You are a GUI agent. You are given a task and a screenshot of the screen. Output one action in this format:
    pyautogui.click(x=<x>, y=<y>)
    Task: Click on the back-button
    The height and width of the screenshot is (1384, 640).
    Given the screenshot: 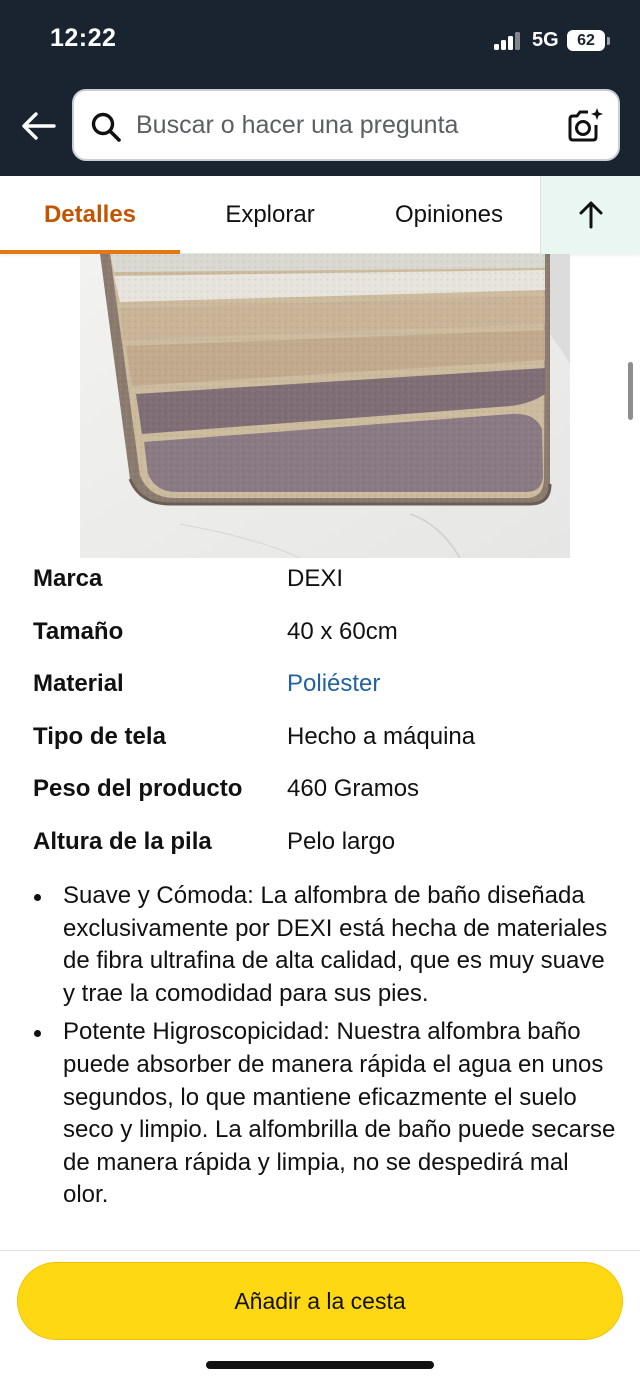 What is the action you would take?
    pyautogui.click(x=38, y=126)
    